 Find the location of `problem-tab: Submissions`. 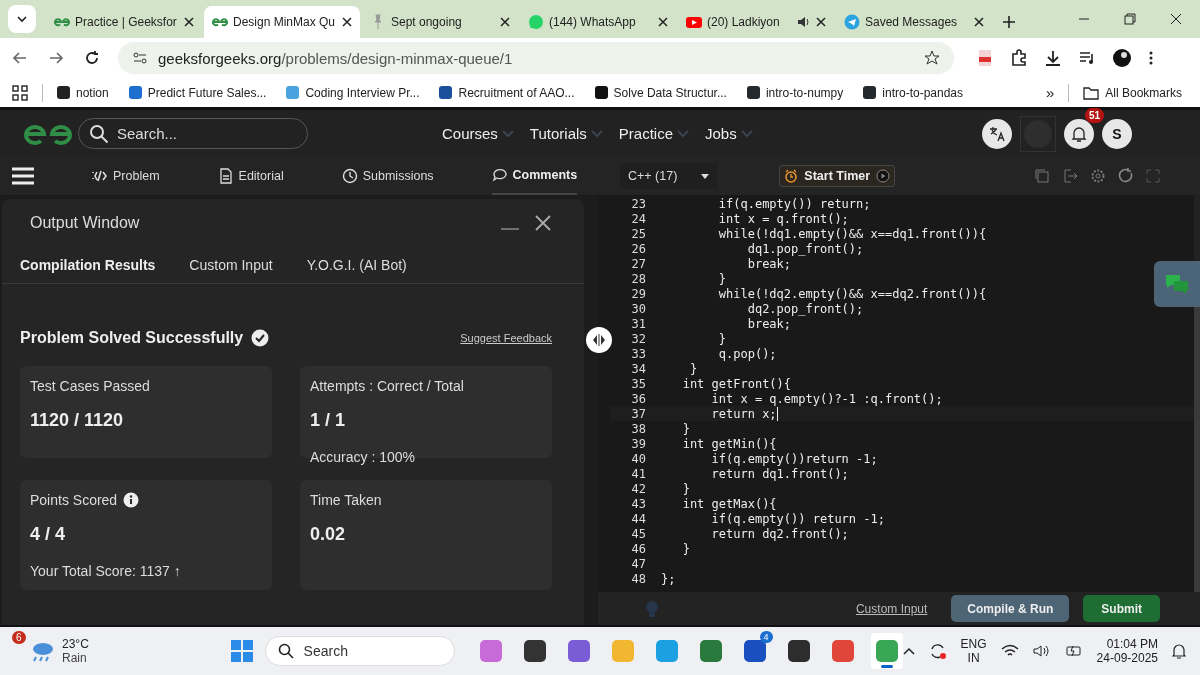

problem-tab: Submissions is located at coordinates (387, 176).